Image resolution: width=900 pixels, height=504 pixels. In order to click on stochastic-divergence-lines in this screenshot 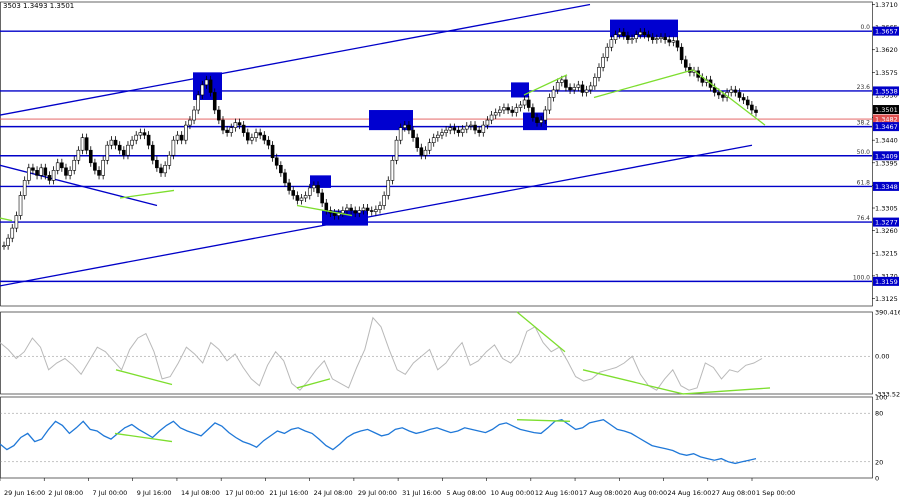, I will do `click(342, 431)`.